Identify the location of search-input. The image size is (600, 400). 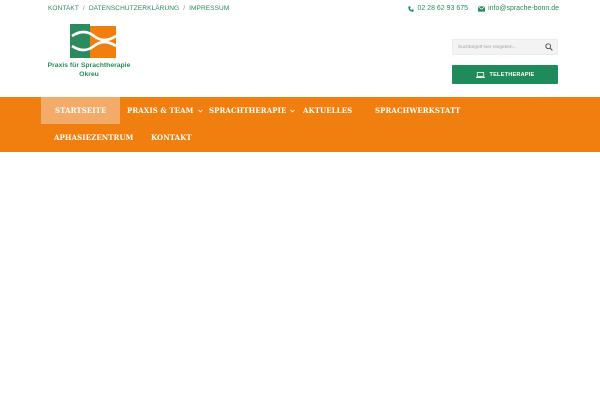
(497, 47).